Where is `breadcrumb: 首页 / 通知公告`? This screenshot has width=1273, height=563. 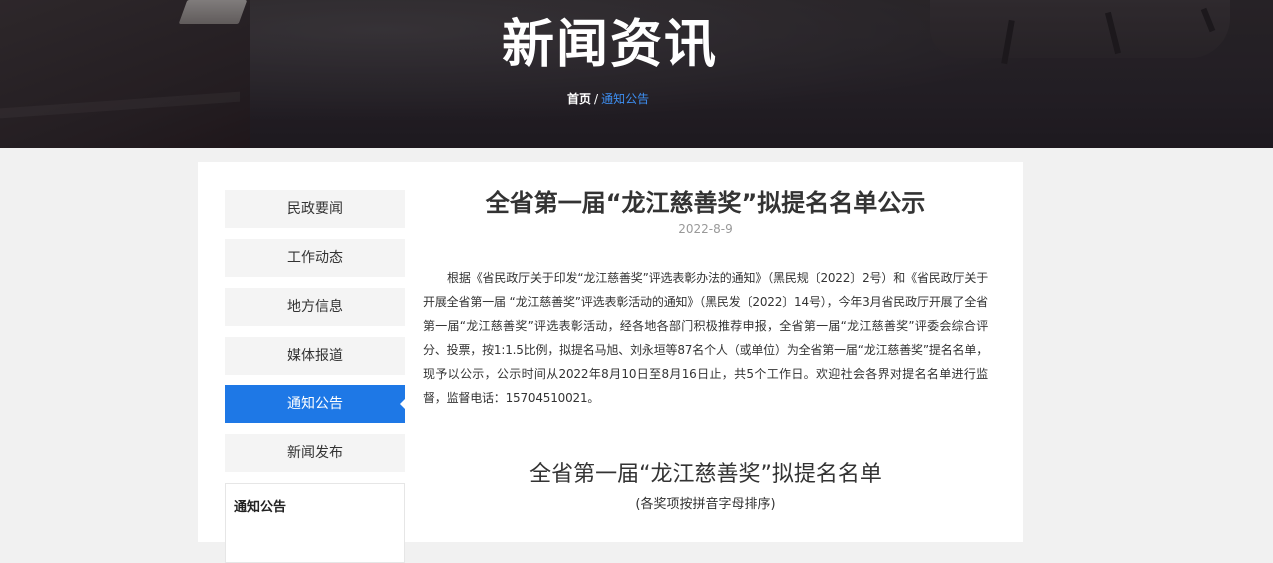
breadcrumb: 首页 / 通知公告 is located at coordinates (608, 99).